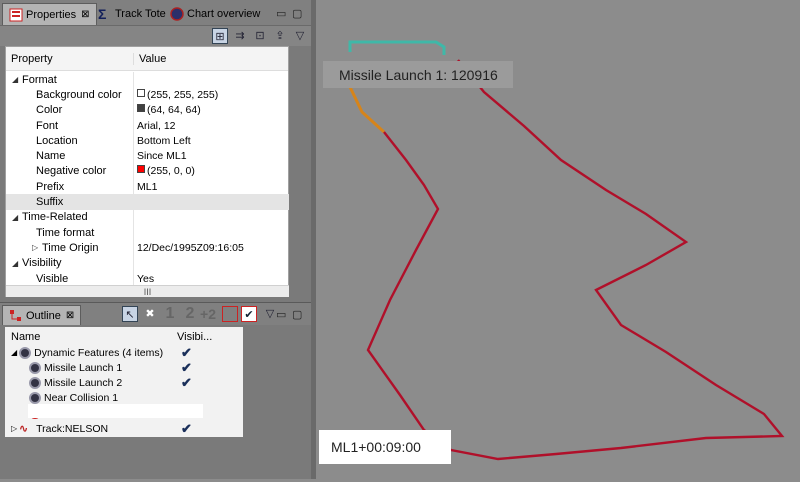 The width and height of the screenshot is (800, 482). What do you see at coordinates (50, 202) in the screenshot?
I see `property-label: Suffix` at bounding box center [50, 202].